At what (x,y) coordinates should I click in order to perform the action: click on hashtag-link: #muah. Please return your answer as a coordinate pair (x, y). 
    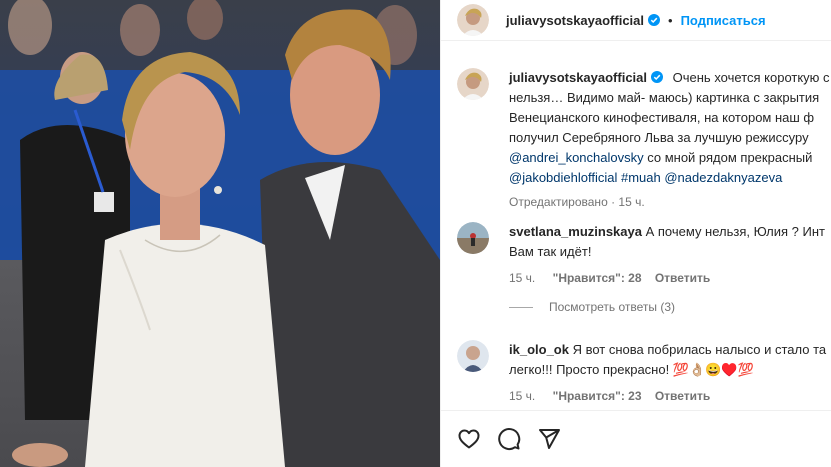
    Looking at the image, I should click on (640, 177).